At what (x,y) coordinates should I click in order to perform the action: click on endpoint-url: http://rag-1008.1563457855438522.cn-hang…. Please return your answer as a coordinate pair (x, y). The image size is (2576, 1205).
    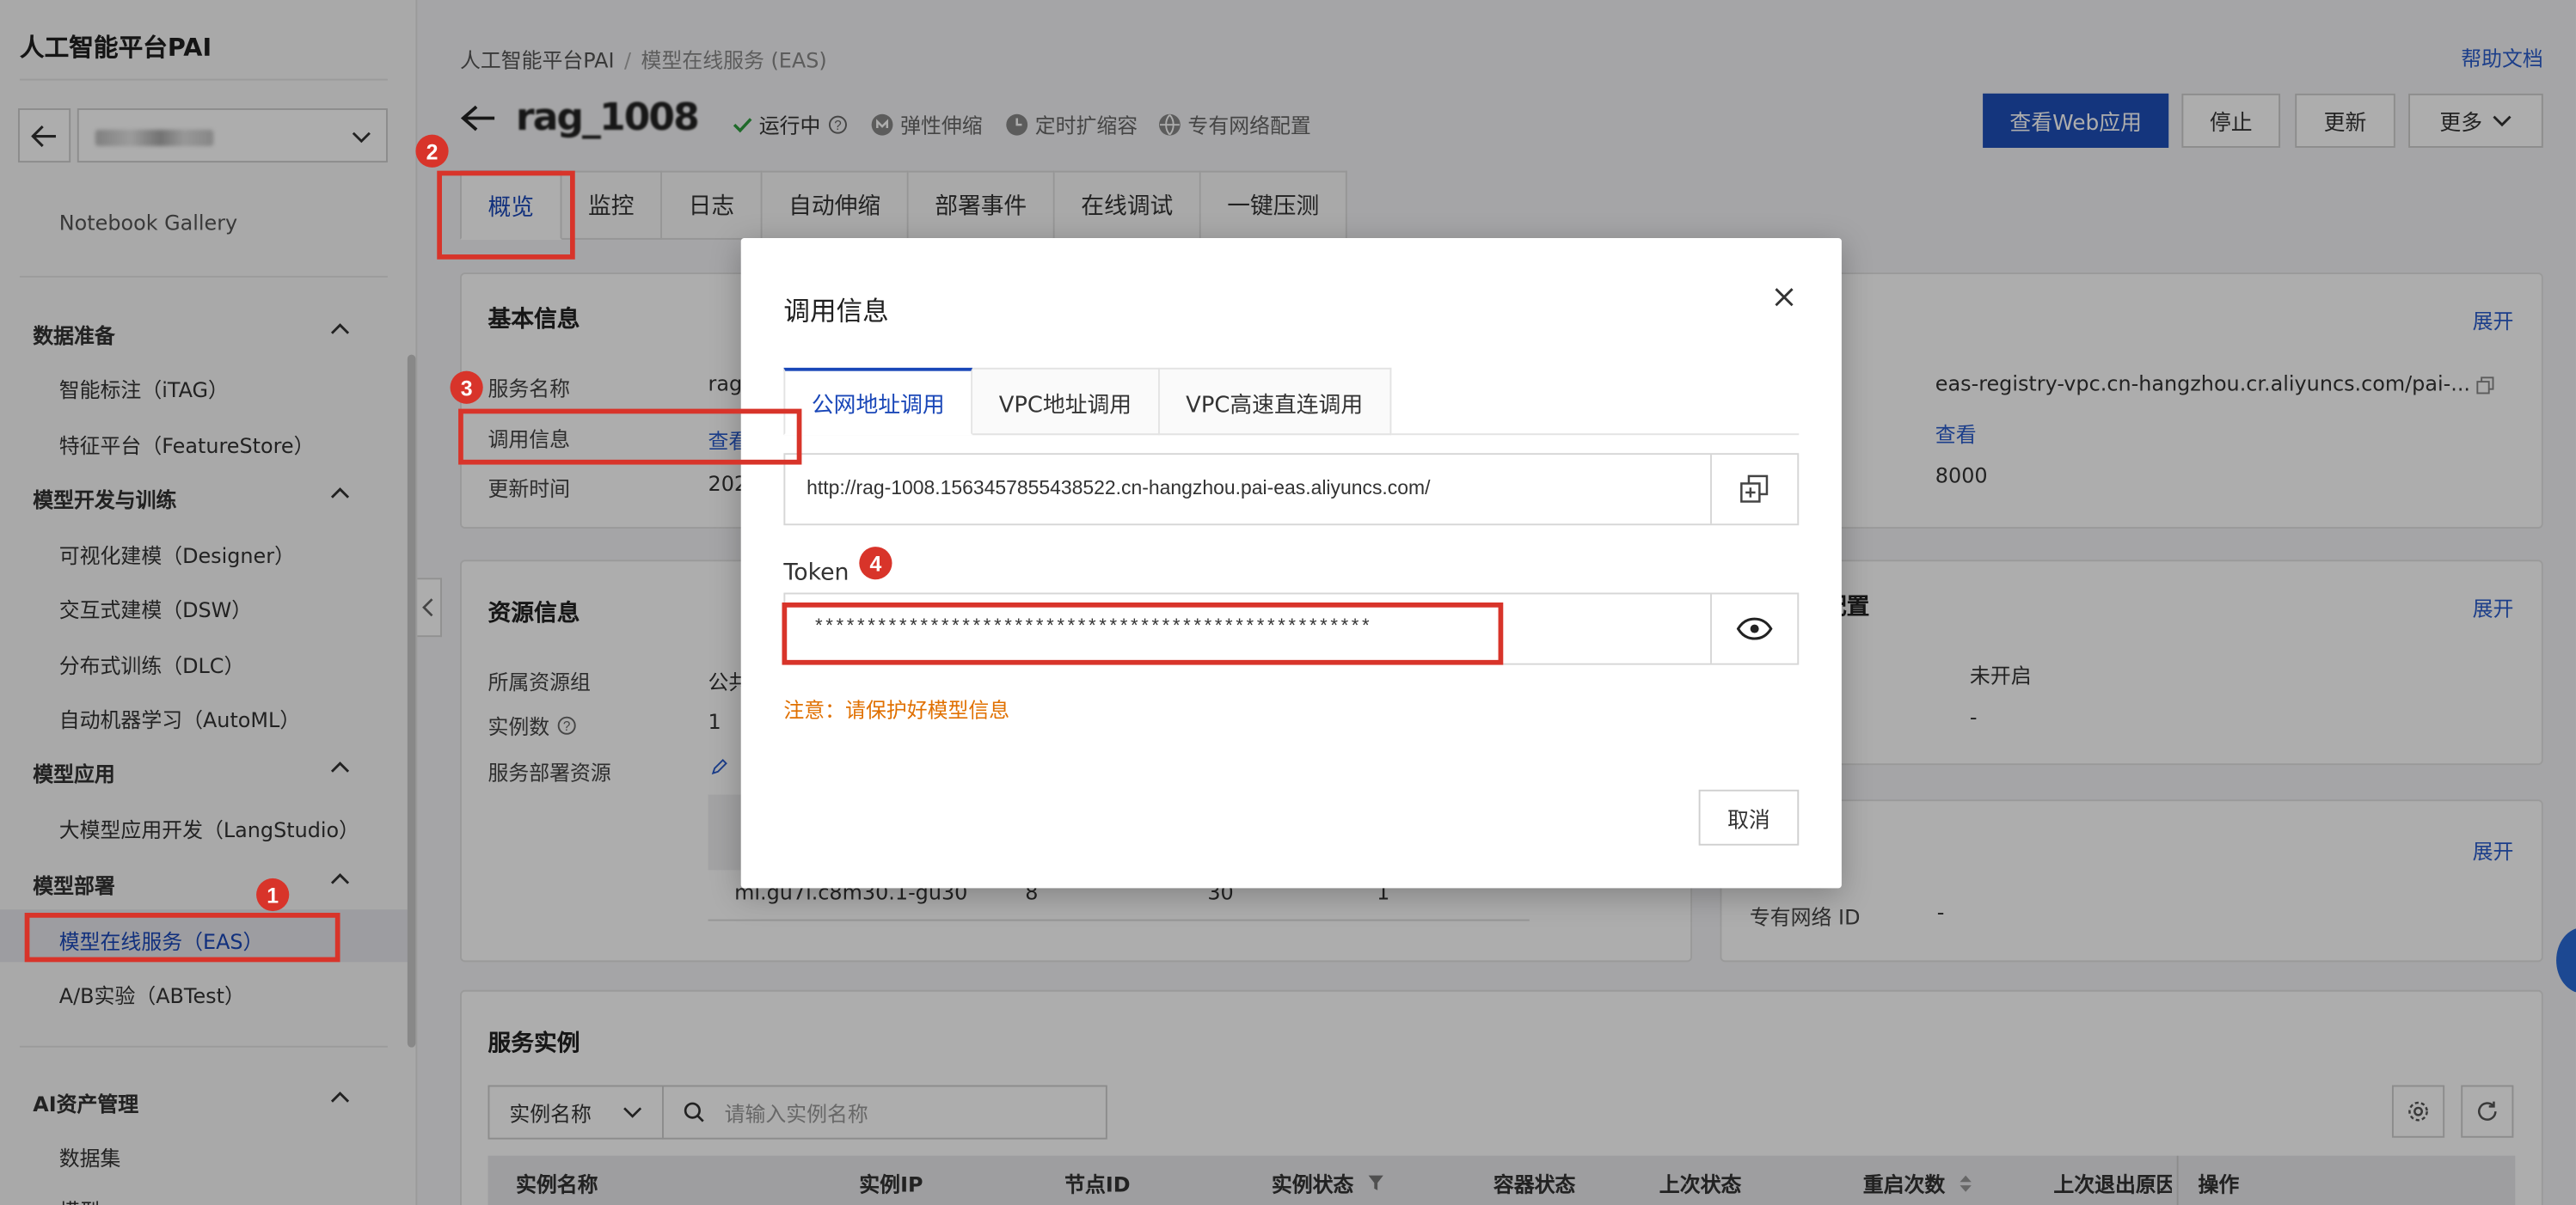
    Looking at the image, I should click on (1119, 487).